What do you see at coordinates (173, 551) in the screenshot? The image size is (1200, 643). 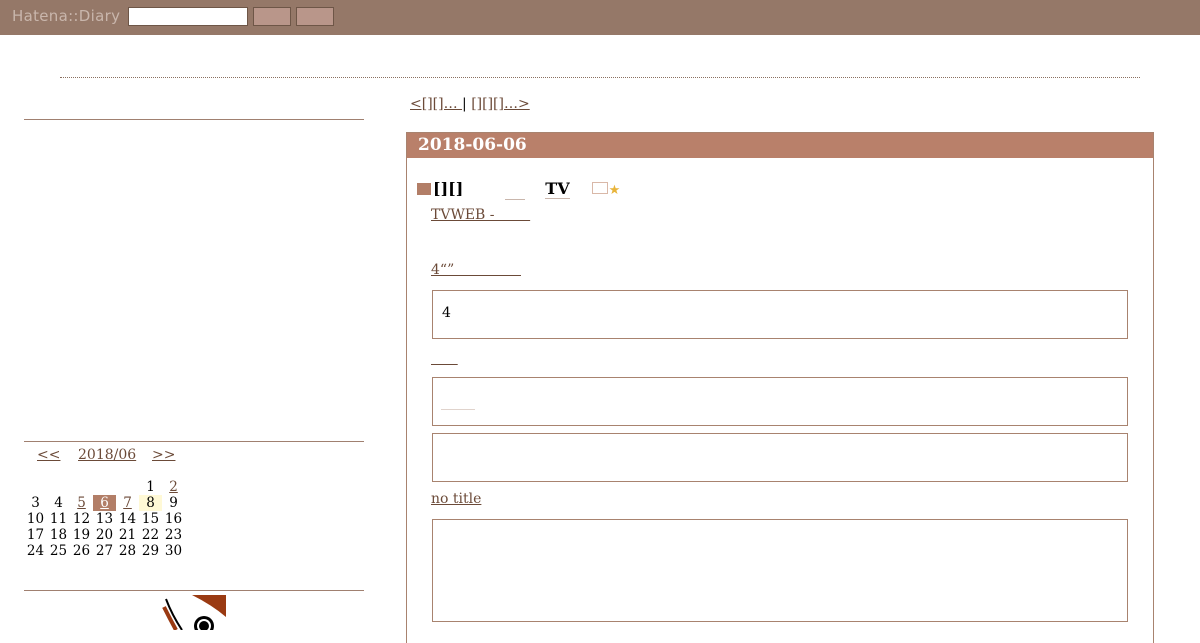 I see `calendar-day: 30` at bounding box center [173, 551].